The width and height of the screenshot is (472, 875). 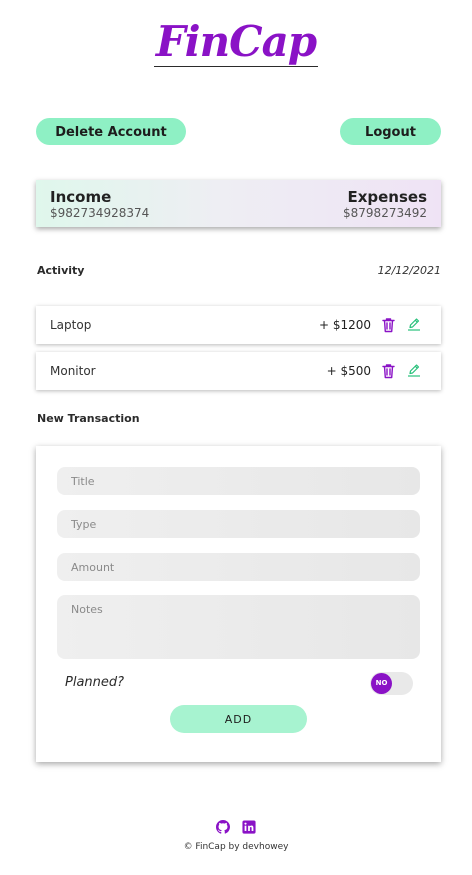 I want to click on type-input, so click(x=238, y=524).